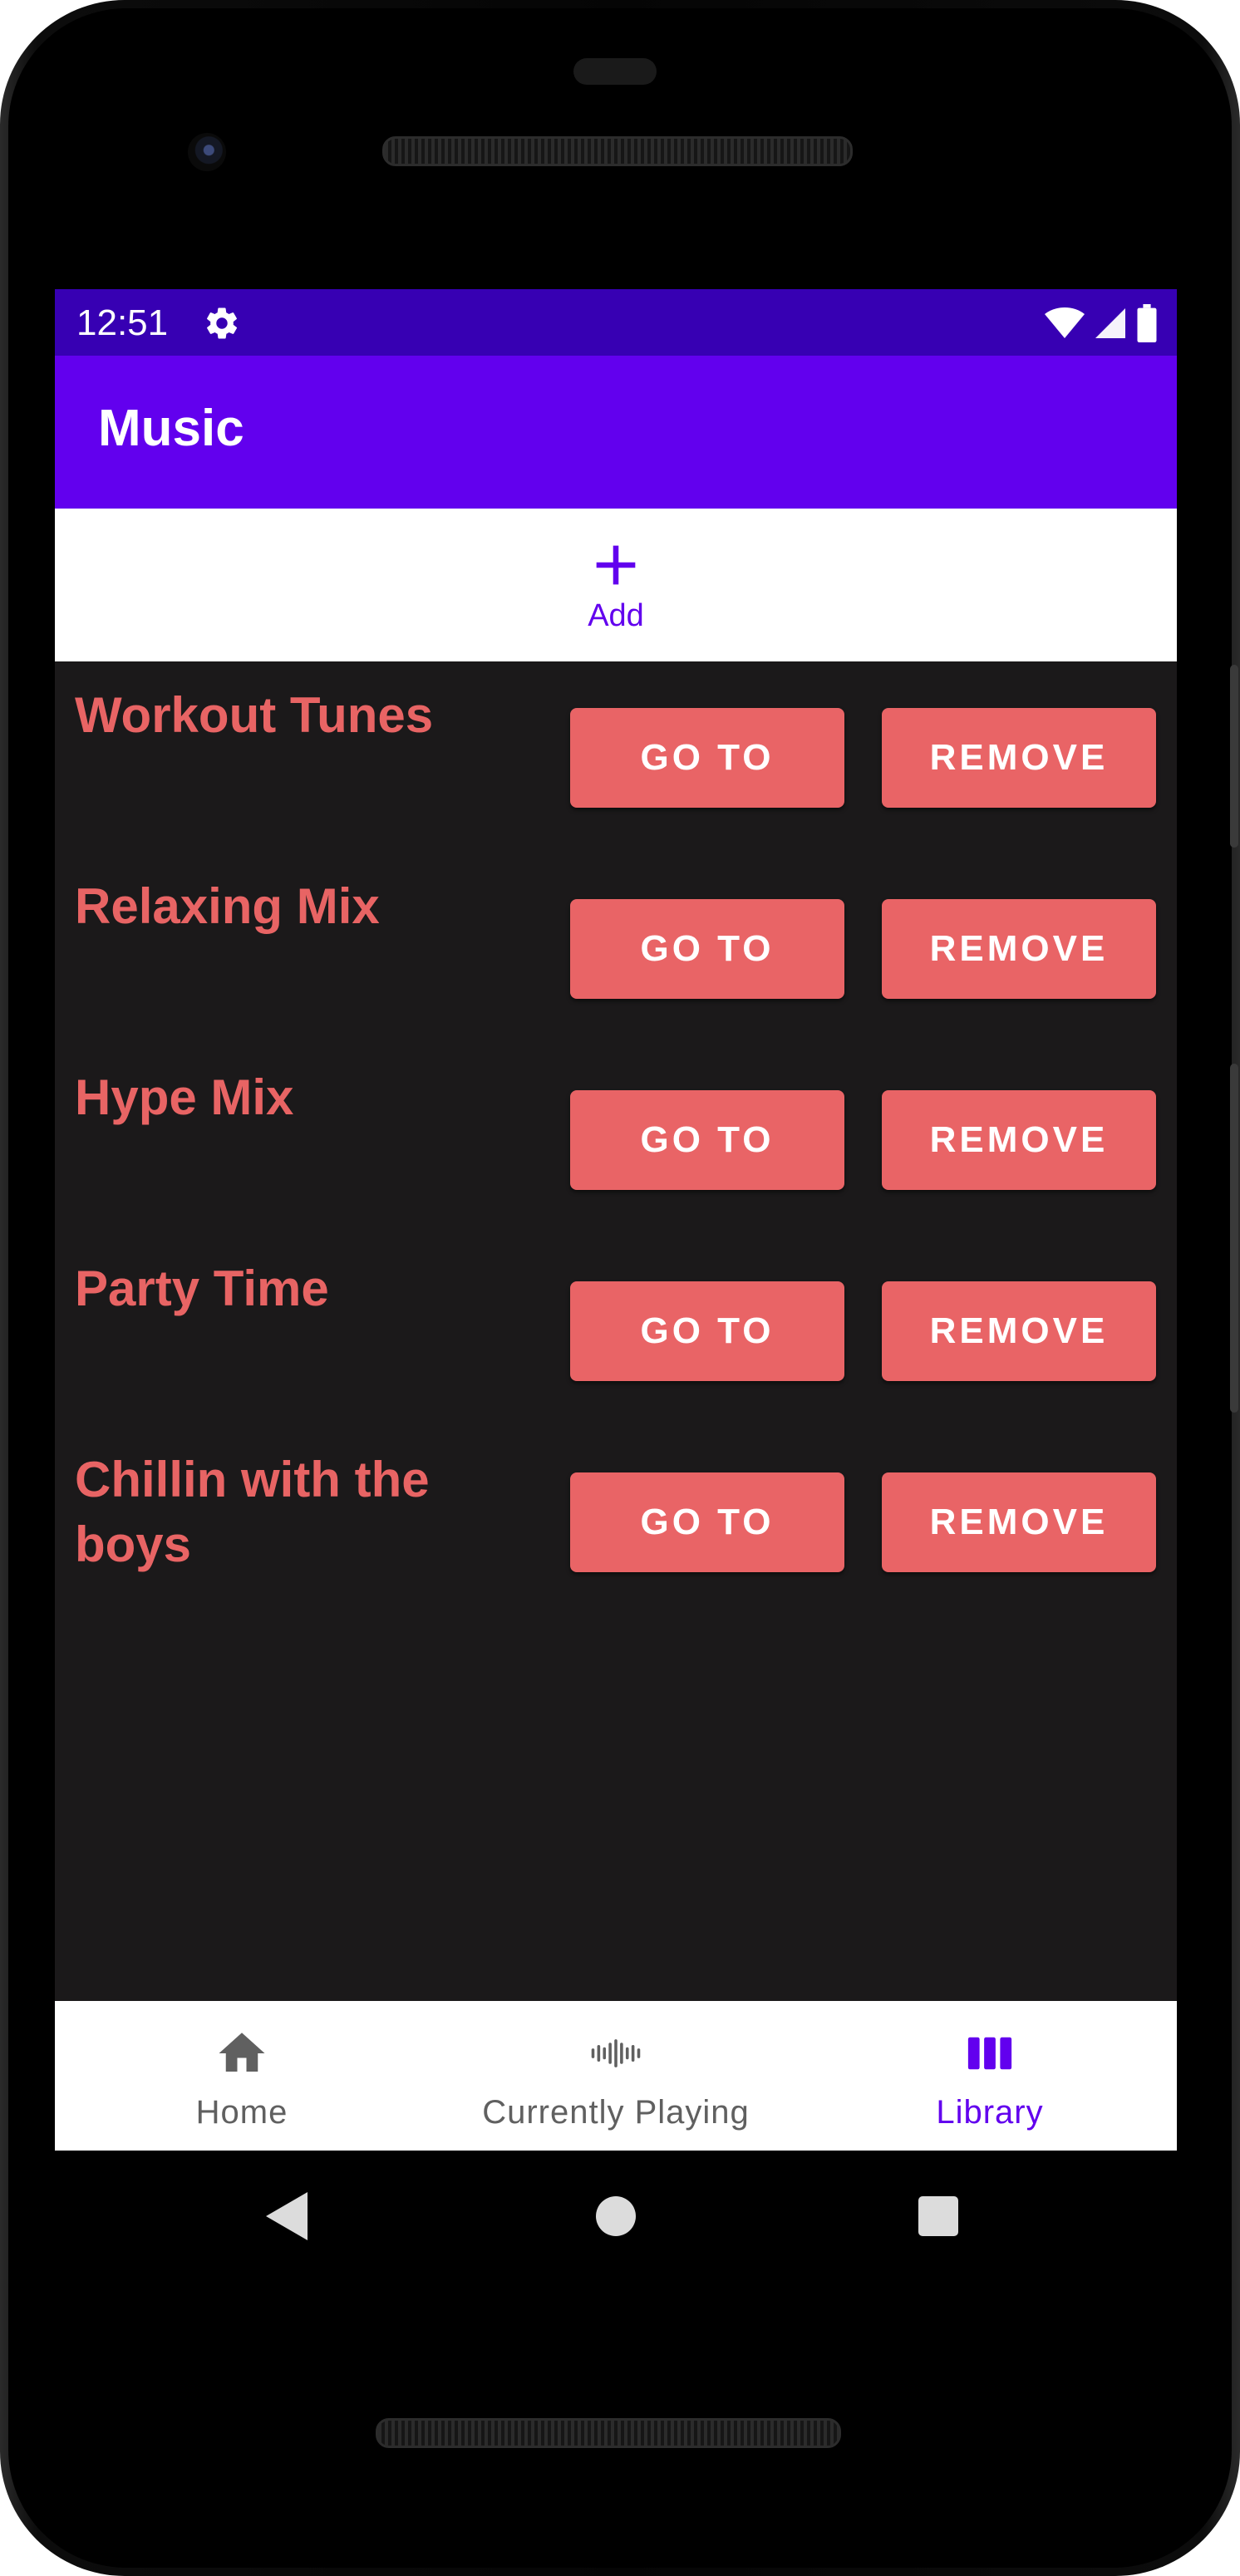 This screenshot has width=1240, height=2576. Describe the element at coordinates (222, 323) in the screenshot. I see `settings-icon` at that location.